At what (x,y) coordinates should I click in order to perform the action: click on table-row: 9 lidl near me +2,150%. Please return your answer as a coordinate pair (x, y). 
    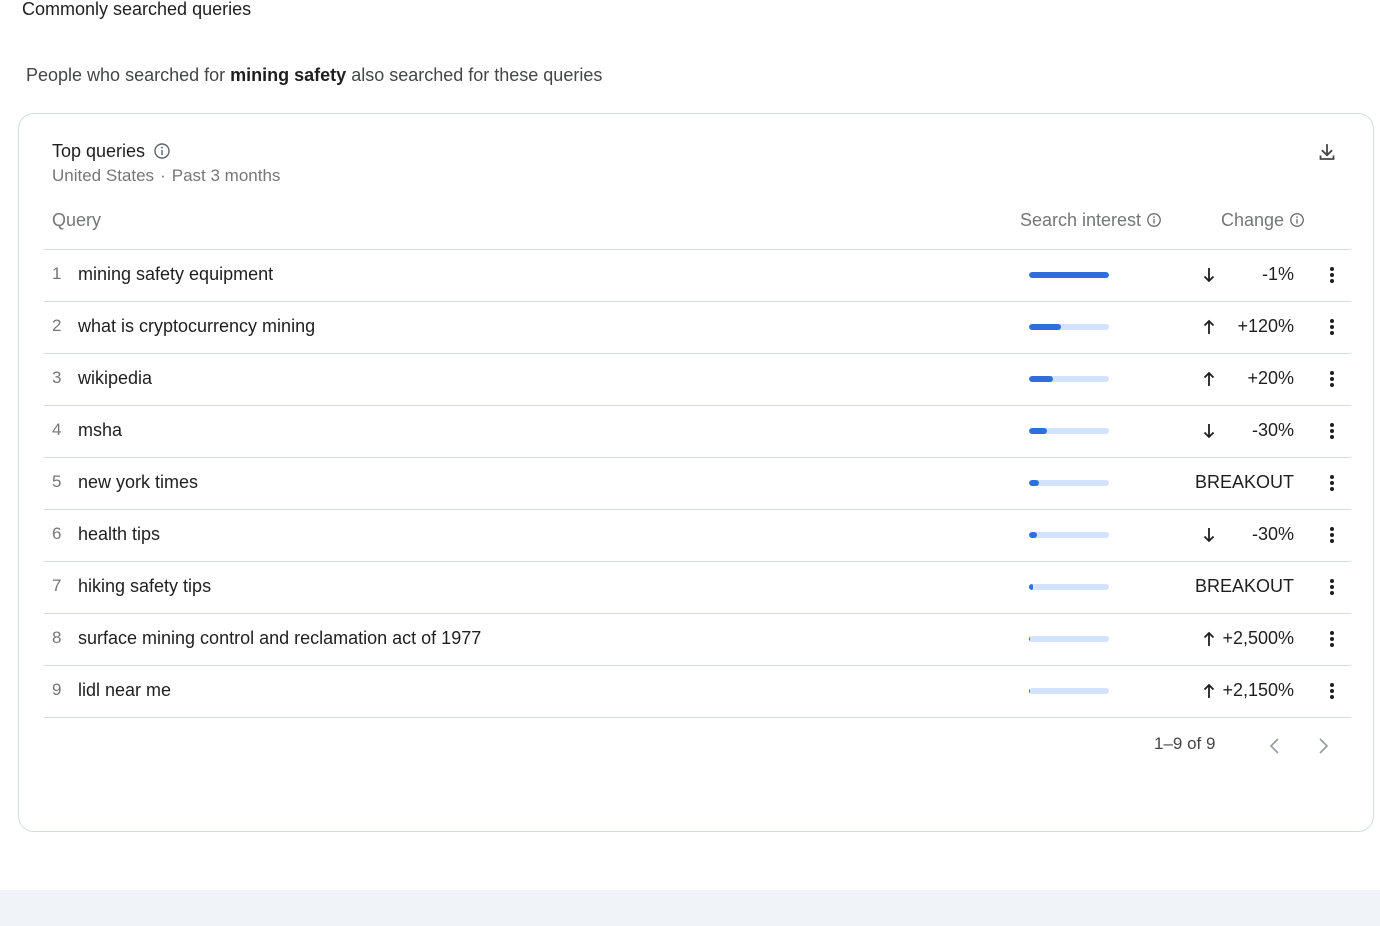
    Looking at the image, I should click on (697, 692).